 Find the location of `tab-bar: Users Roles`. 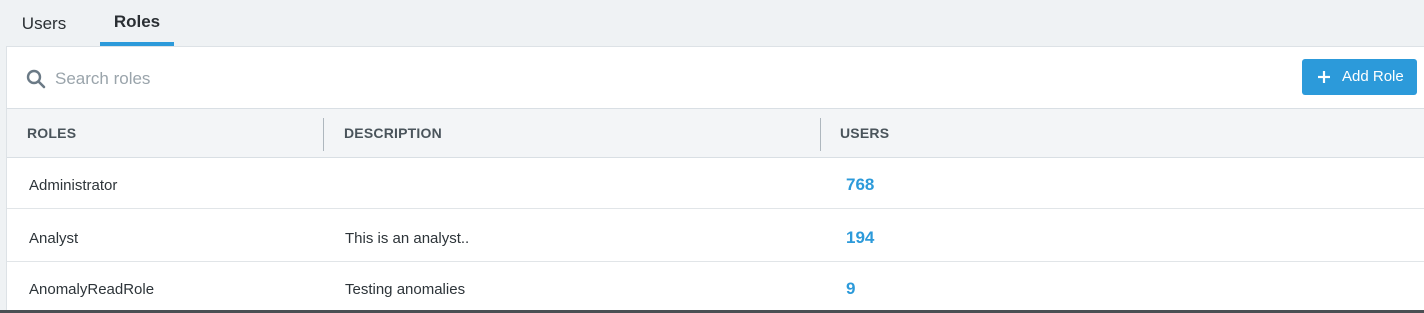

tab-bar: Users Roles is located at coordinates (712, 23).